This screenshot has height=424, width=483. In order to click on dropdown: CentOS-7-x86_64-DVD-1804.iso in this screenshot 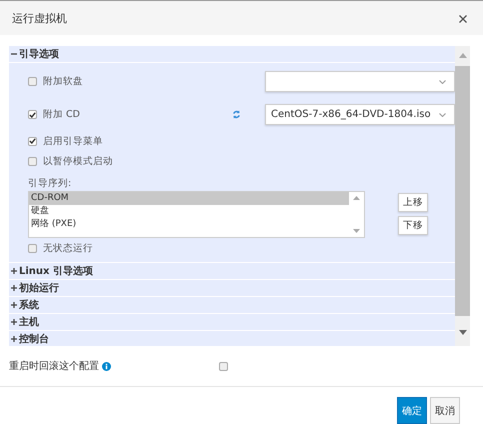, I will do `click(360, 114)`.